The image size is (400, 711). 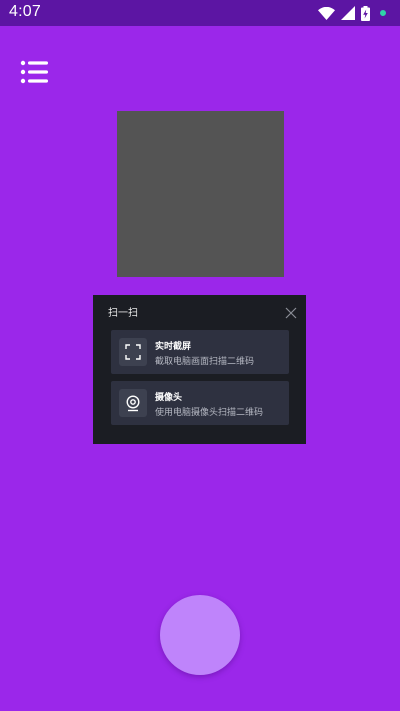 I want to click on close-icon, so click(x=291, y=313).